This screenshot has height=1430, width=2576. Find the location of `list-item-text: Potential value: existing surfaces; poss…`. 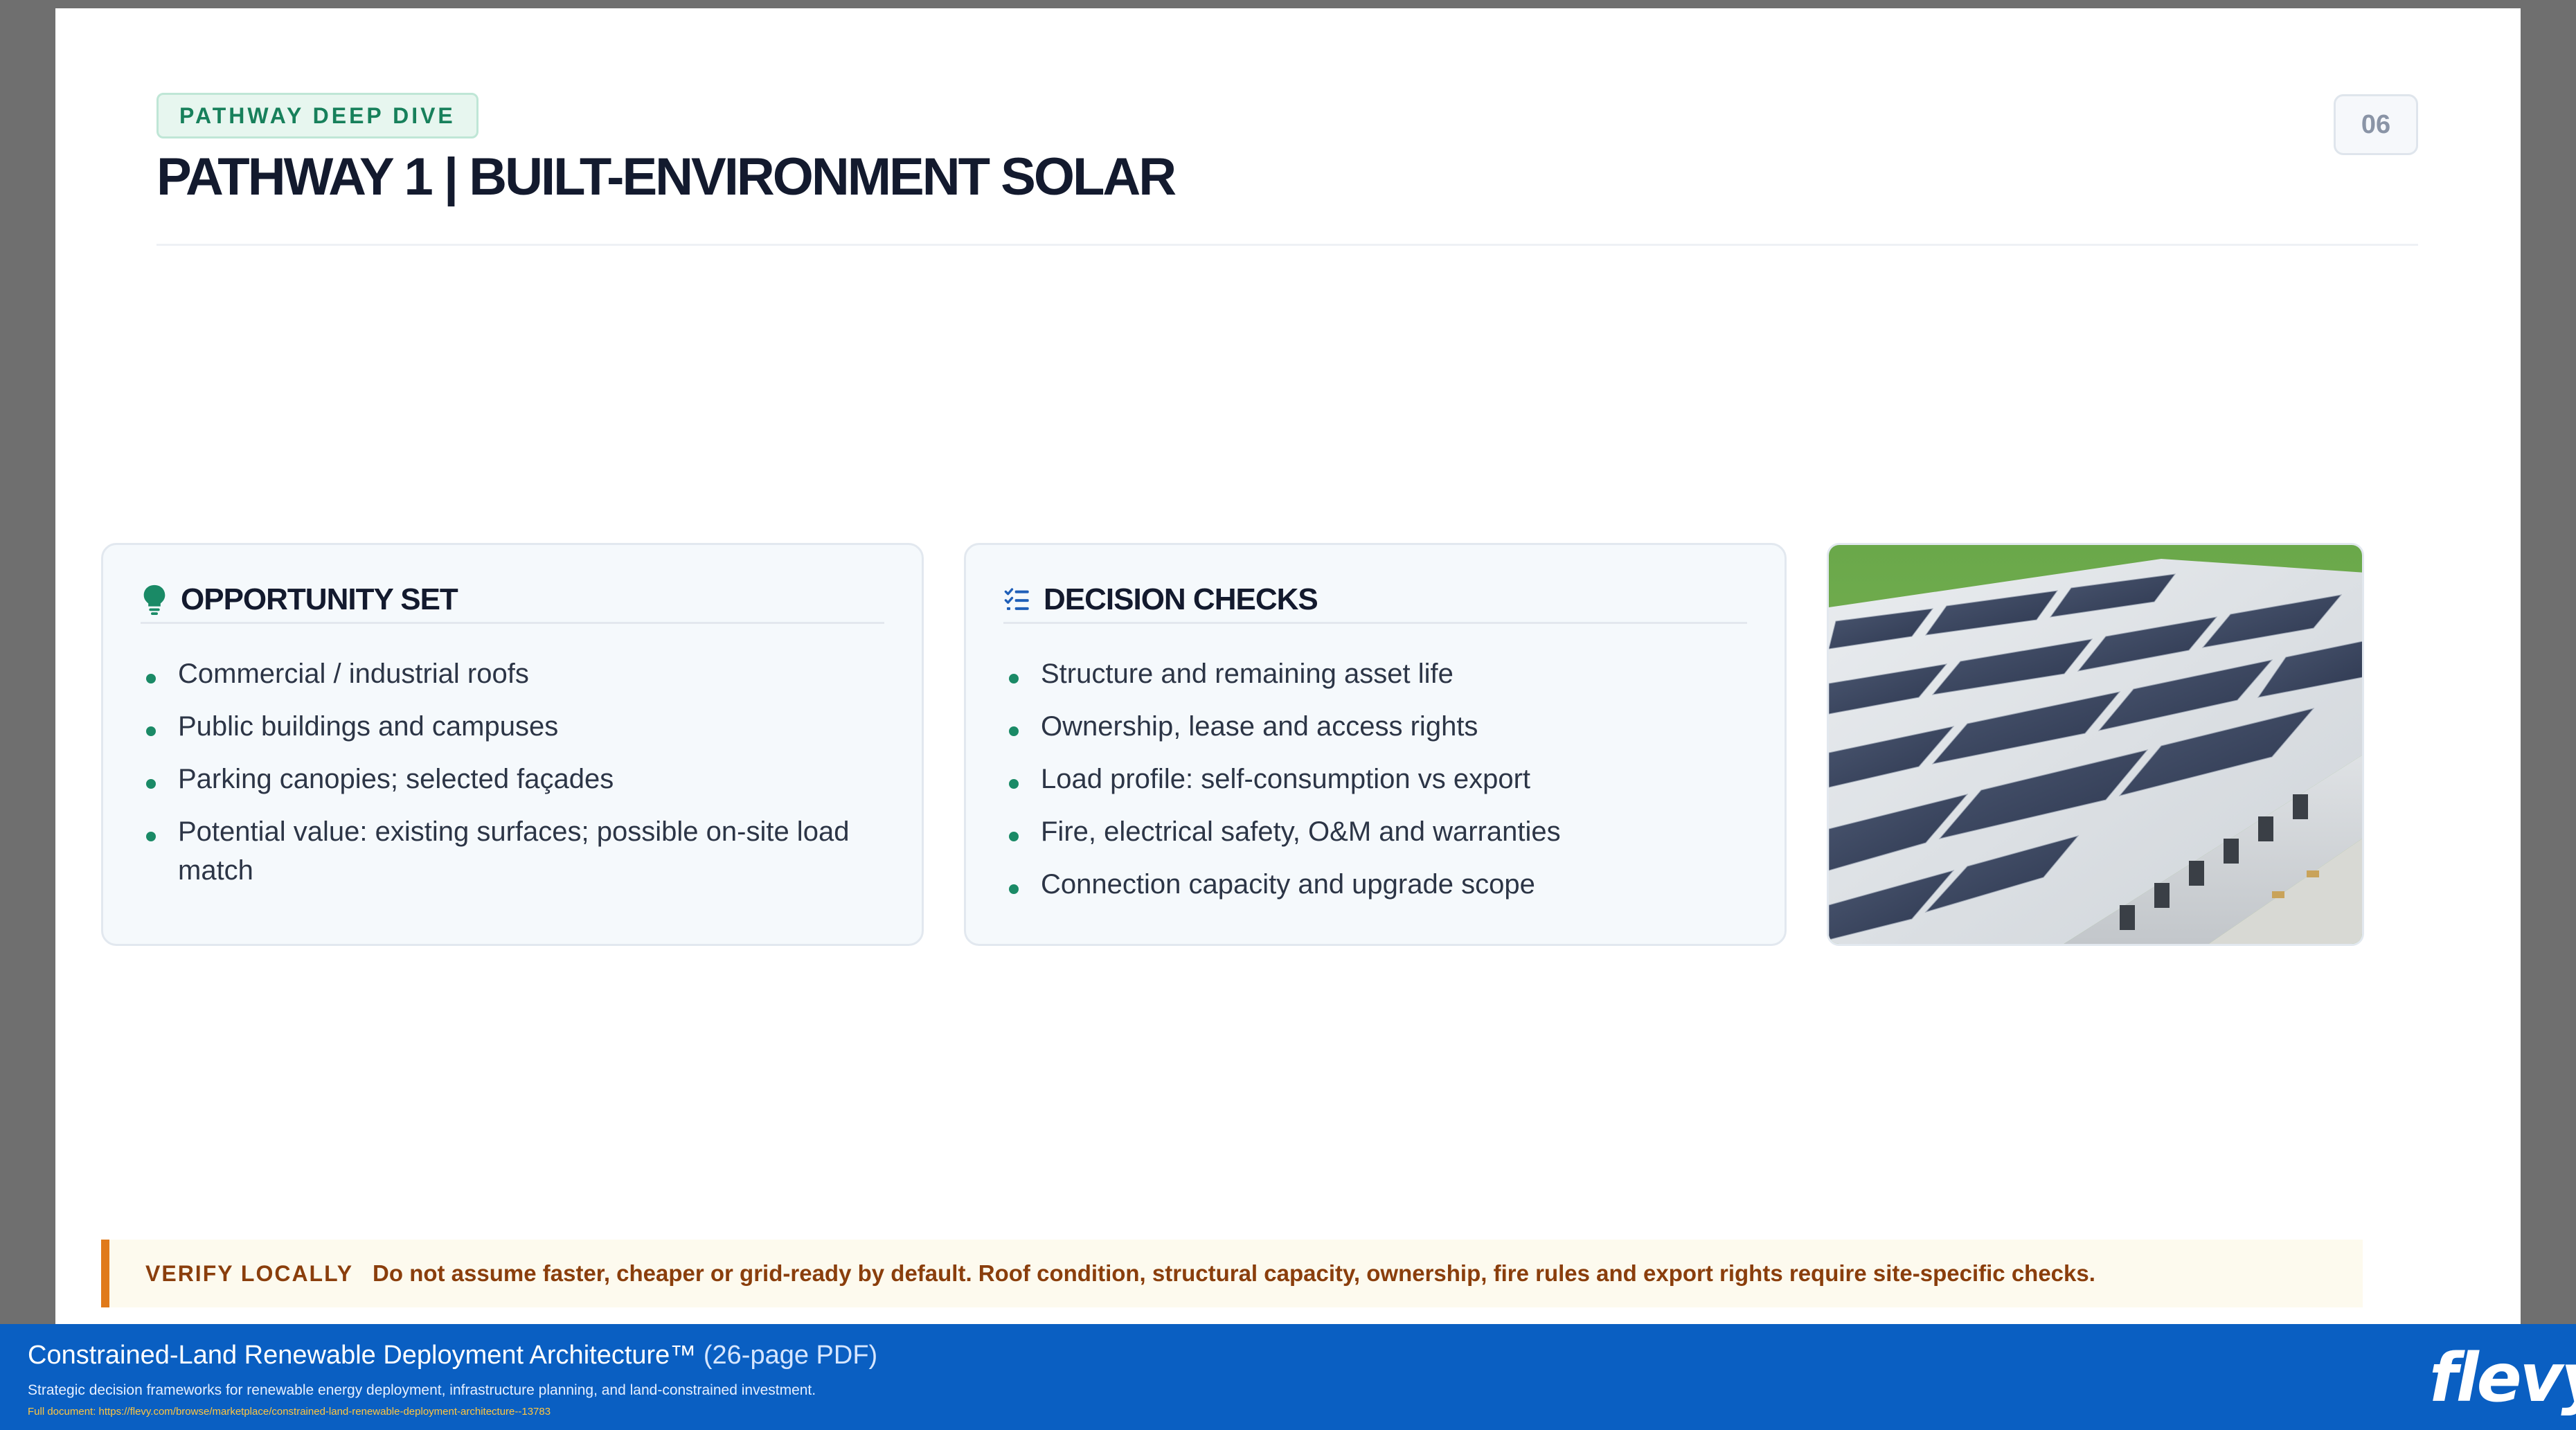

list-item-text: Potential value: existing surfaces; poss… is located at coordinates (514, 851).